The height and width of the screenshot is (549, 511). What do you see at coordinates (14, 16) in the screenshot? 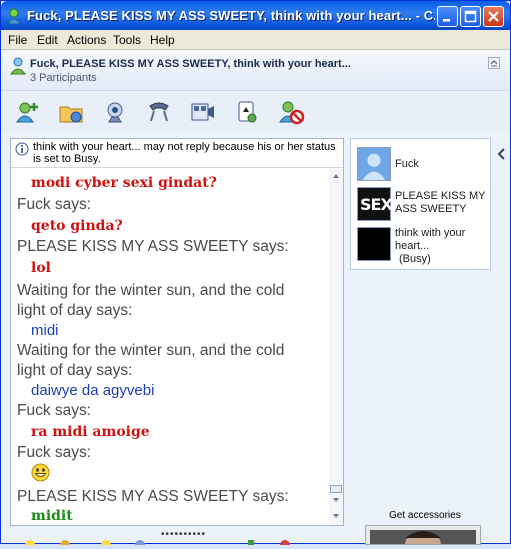
I see `messenger-icon` at bounding box center [14, 16].